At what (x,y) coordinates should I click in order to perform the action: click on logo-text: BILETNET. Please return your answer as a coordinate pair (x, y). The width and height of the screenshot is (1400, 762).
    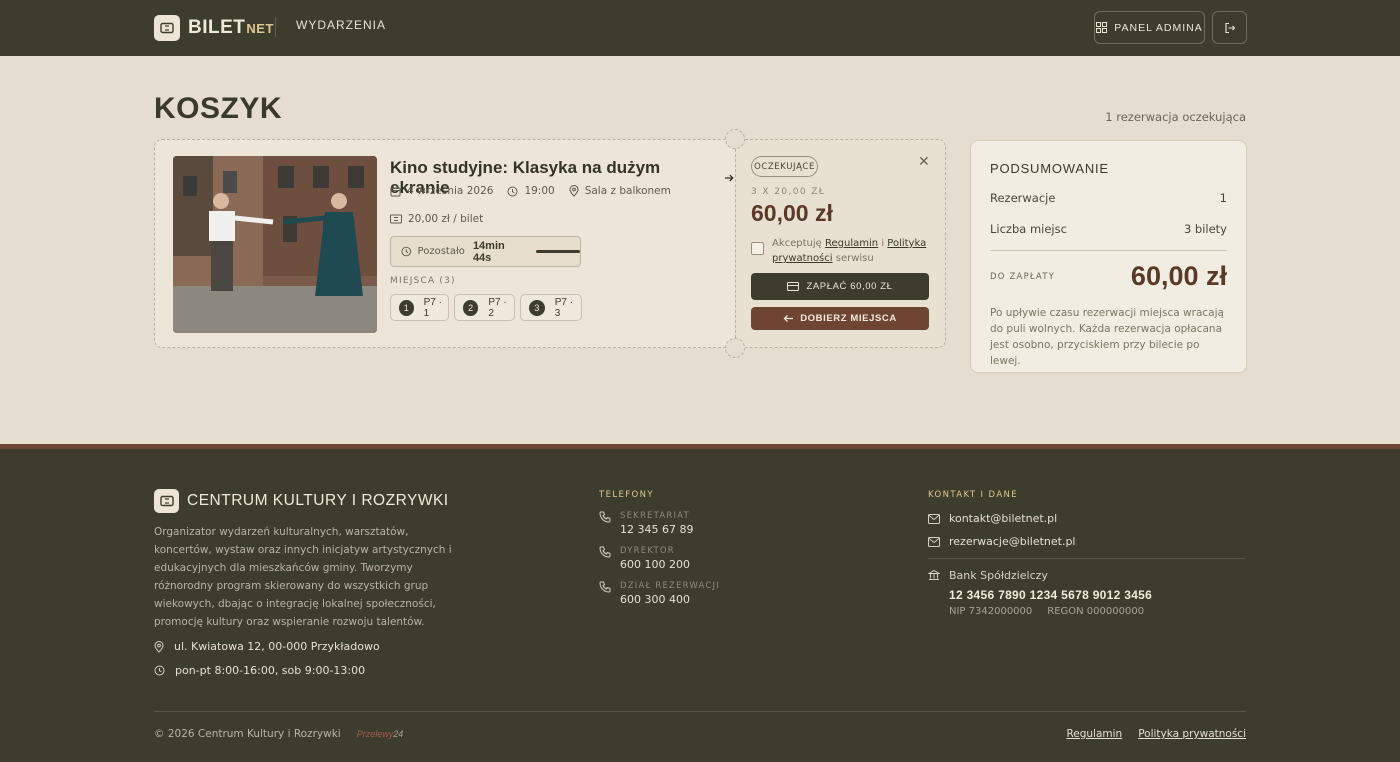
    Looking at the image, I should click on (231, 27).